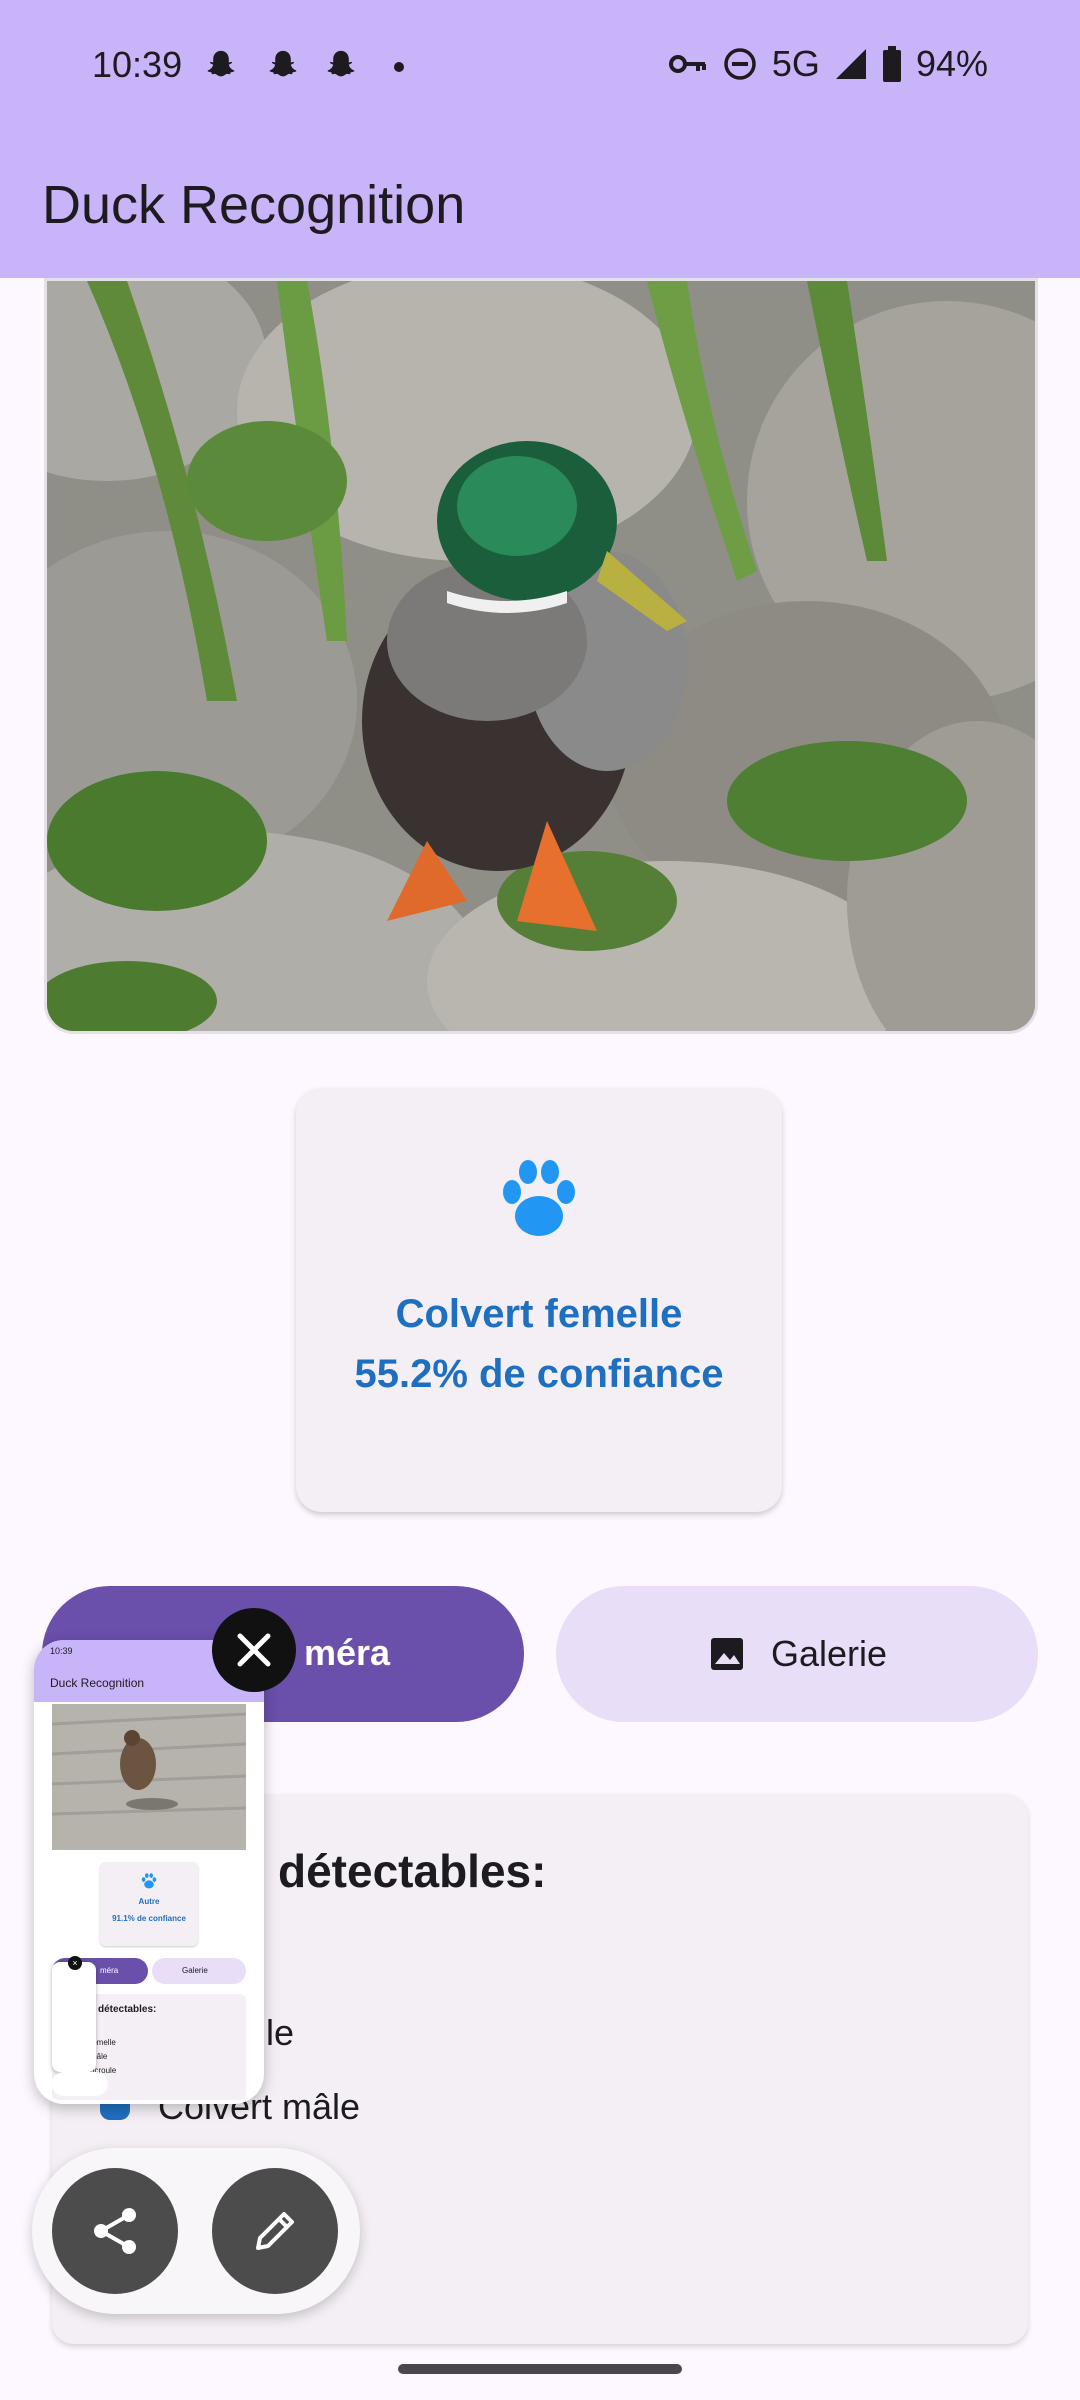  Describe the element at coordinates (951, 63) in the screenshot. I see `battery-percentage: 94%` at that location.